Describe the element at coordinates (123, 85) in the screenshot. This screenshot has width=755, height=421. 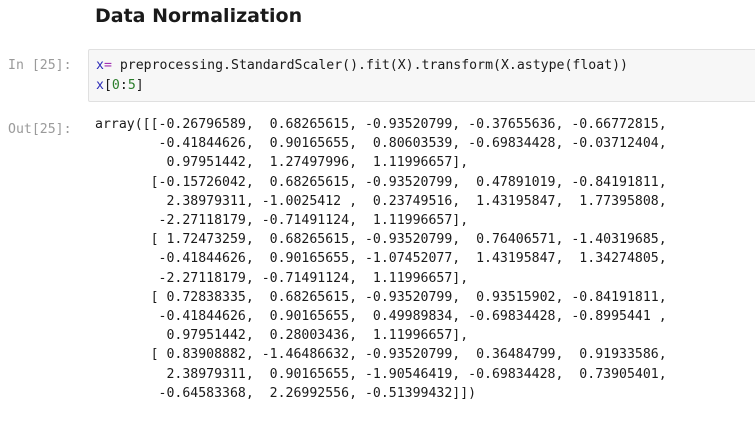
I see `code-token: :` at that location.